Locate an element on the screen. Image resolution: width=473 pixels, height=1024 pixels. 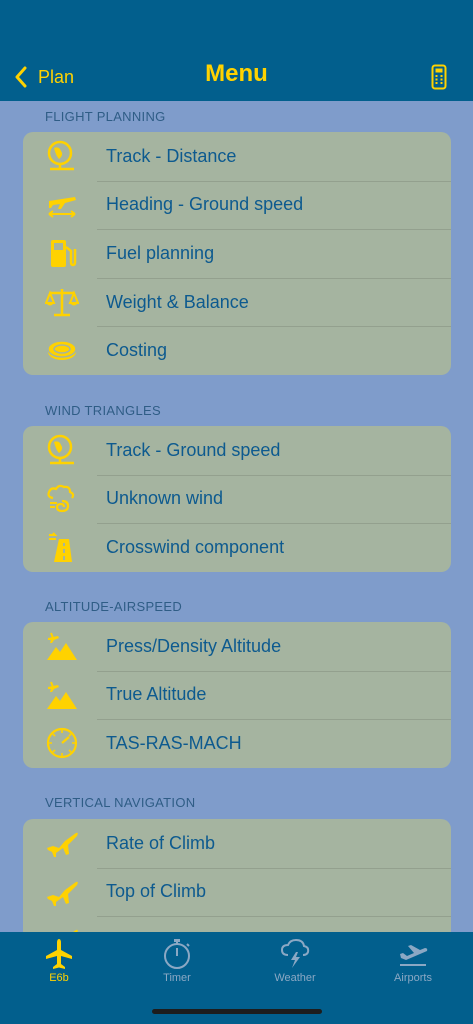
fuel-pump-icon is located at coordinates (64, 254).